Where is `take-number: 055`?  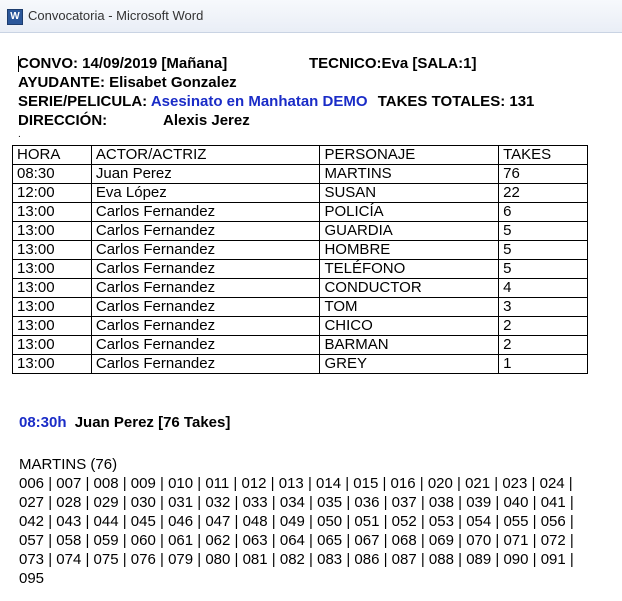 take-number: 055 is located at coordinates (516, 521).